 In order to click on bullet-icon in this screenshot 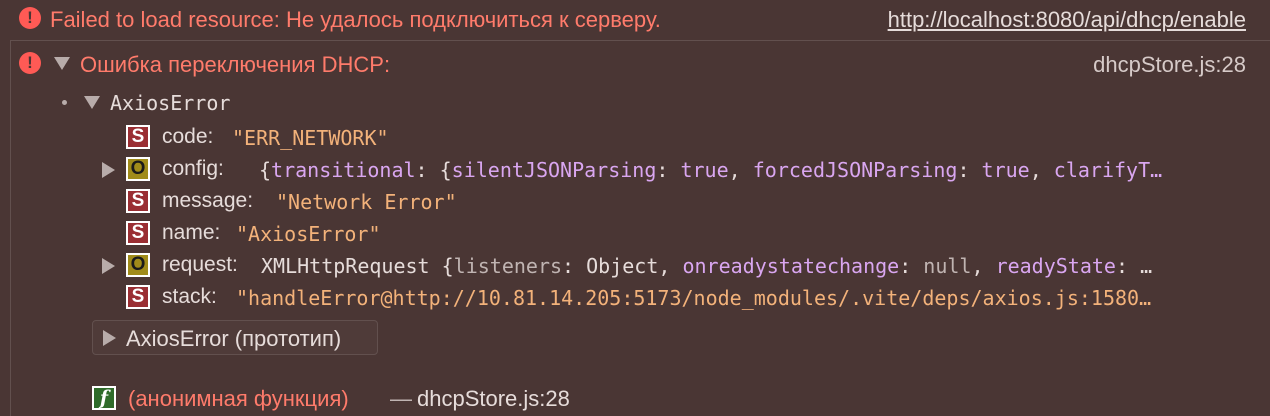, I will do `click(64, 102)`.